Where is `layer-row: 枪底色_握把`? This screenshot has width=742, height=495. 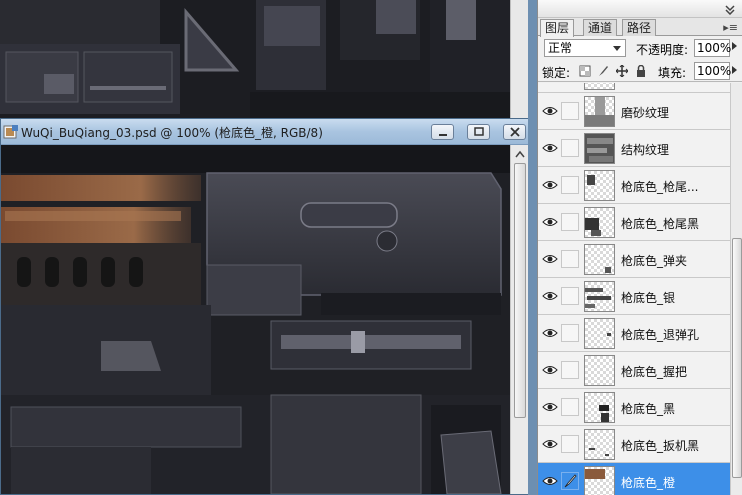 layer-row: 枪底色_握把 is located at coordinates (634, 370).